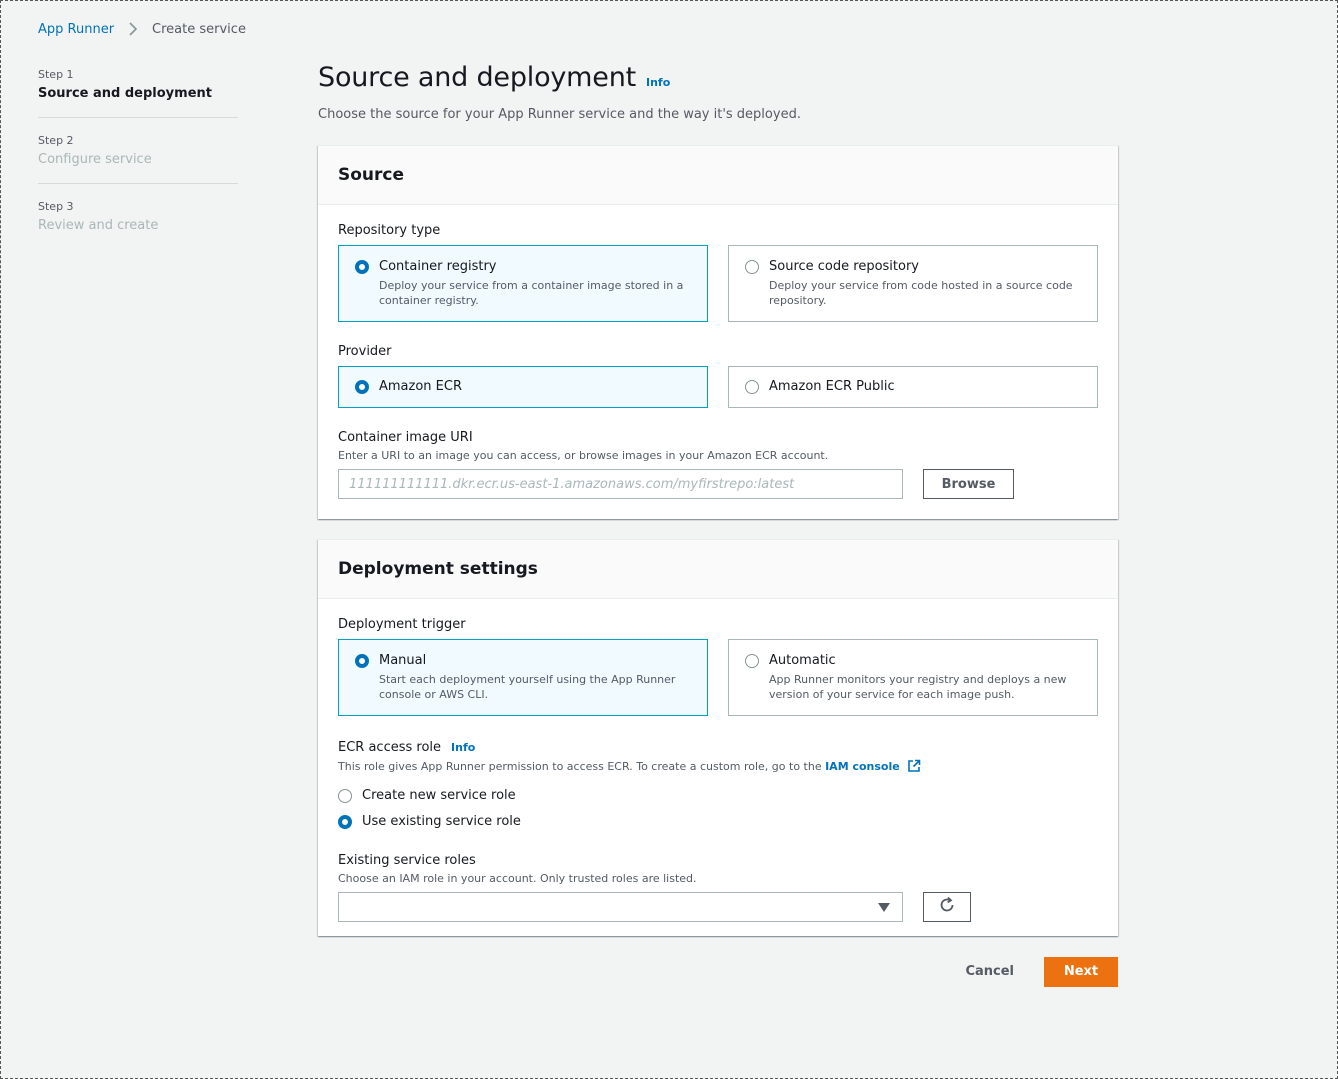 Image resolution: width=1338 pixels, height=1079 pixels. I want to click on radio-amazon-ecr, so click(362, 386).